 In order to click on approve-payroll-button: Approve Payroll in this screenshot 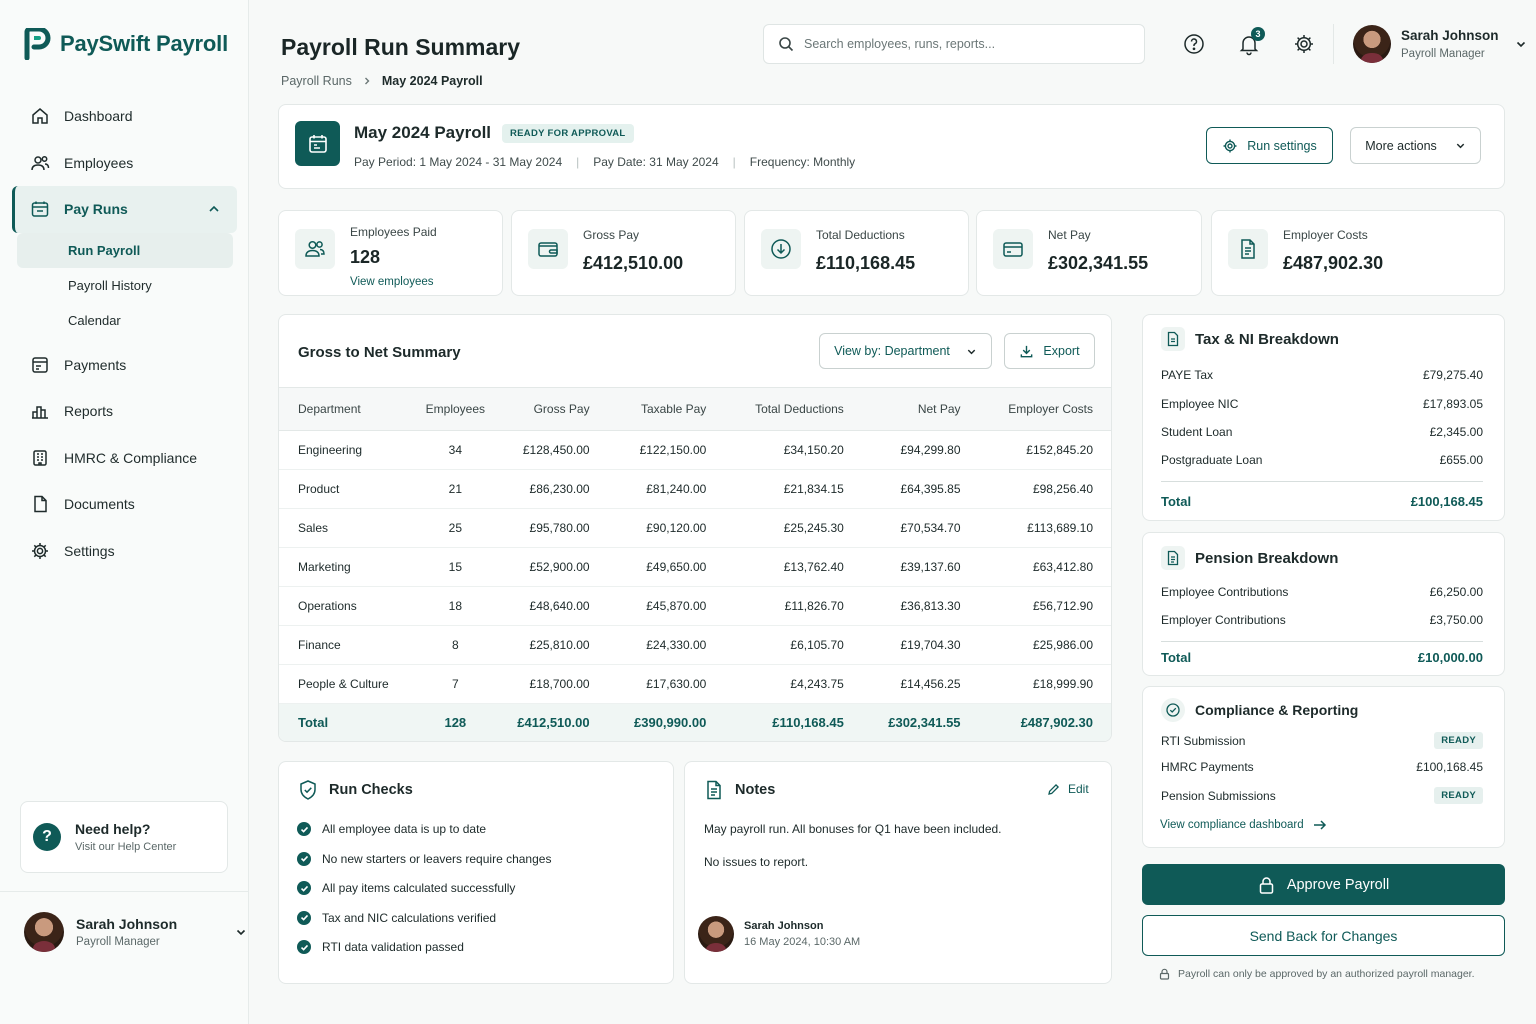, I will do `click(1323, 884)`.